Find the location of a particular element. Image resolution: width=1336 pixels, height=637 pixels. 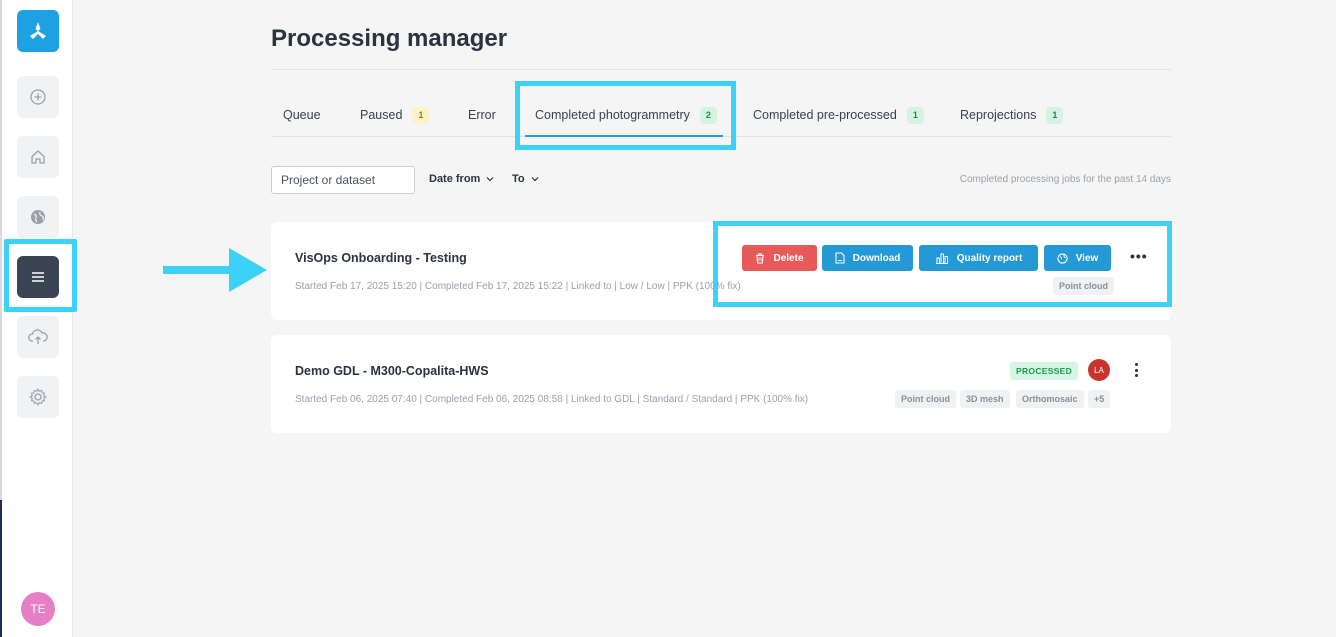

gear-icon is located at coordinates (38, 397).